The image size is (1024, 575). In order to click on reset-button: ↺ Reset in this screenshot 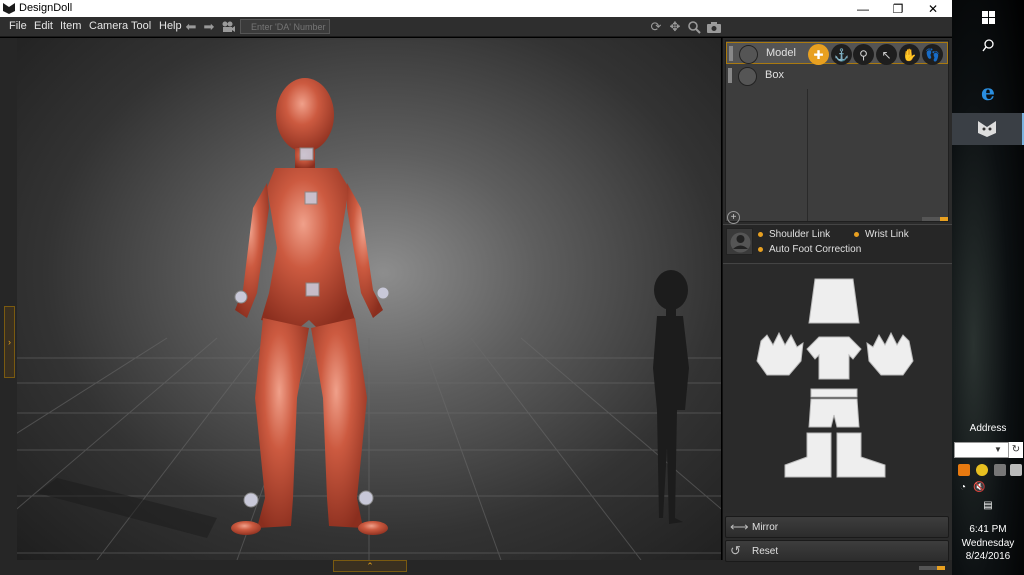, I will do `click(837, 551)`.